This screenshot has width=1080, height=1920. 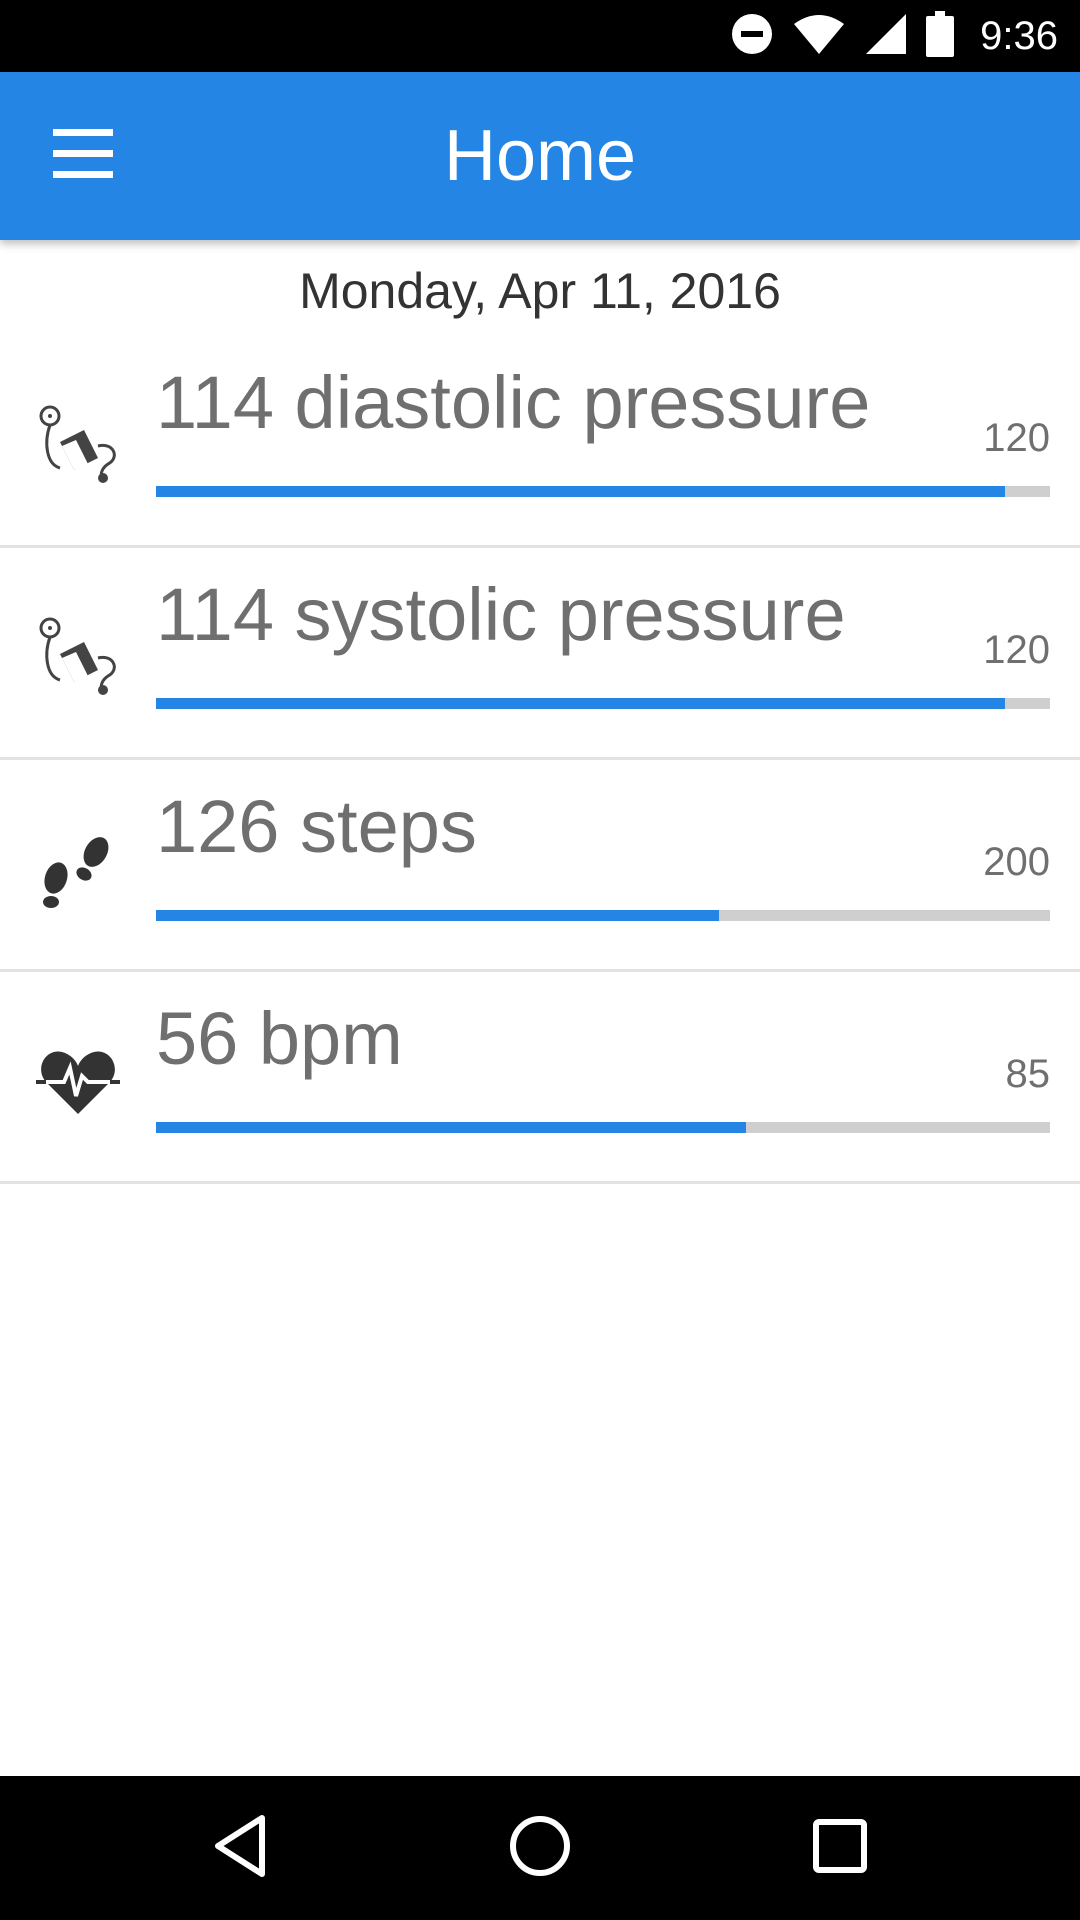 I want to click on do-not-disturb-icon, so click(x=752, y=36).